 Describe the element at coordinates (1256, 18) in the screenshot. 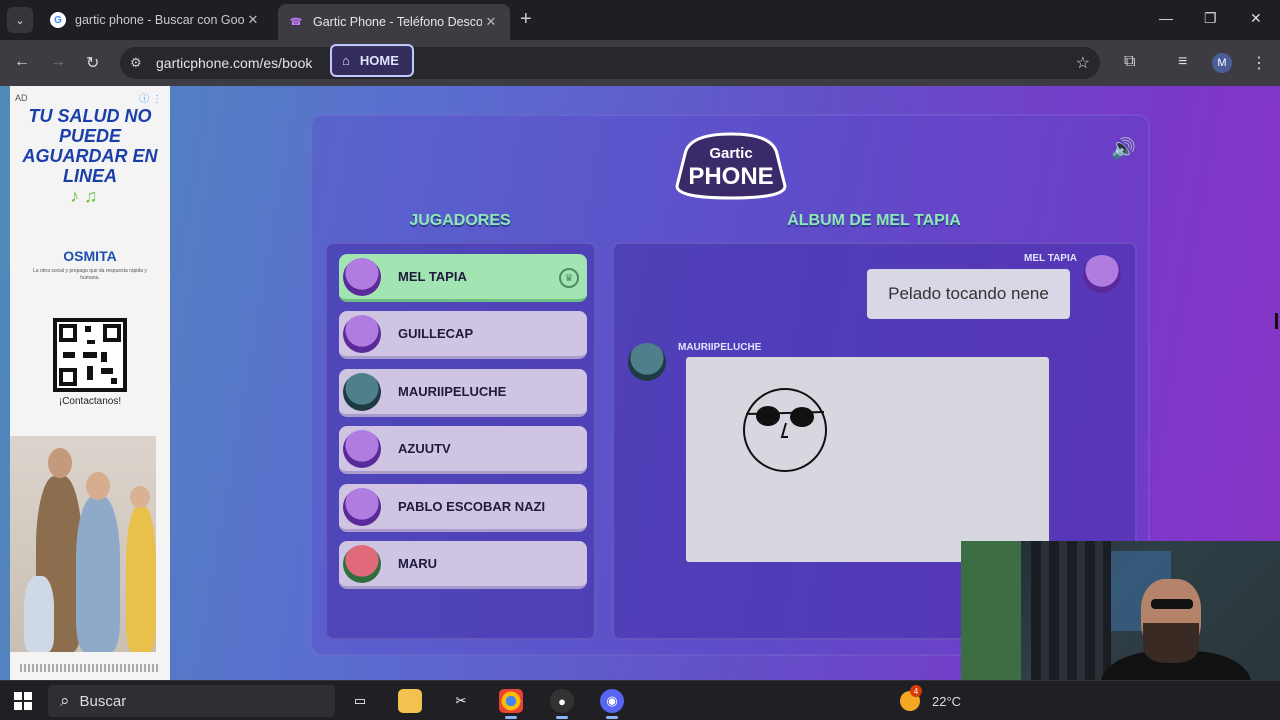

I see `close-window-icon: ✕` at that location.